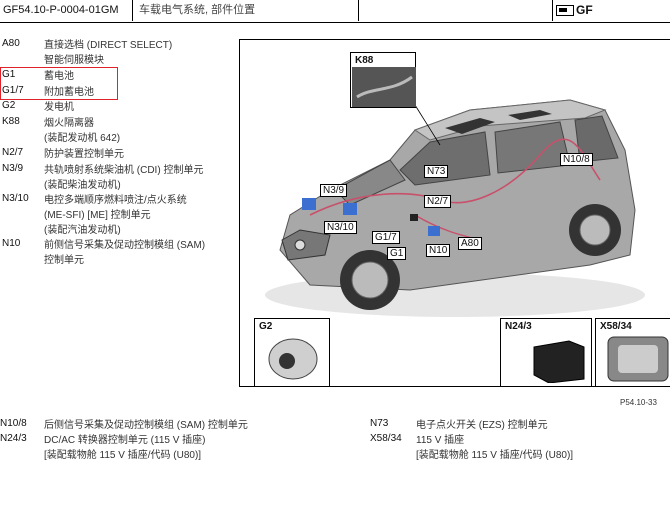 This screenshot has width=670, height=506. What do you see at coordinates (125, 245) in the screenshot?
I see `legend-desc-line: 前侧信号采集及促动控制模组 (SAM)` at bounding box center [125, 245].